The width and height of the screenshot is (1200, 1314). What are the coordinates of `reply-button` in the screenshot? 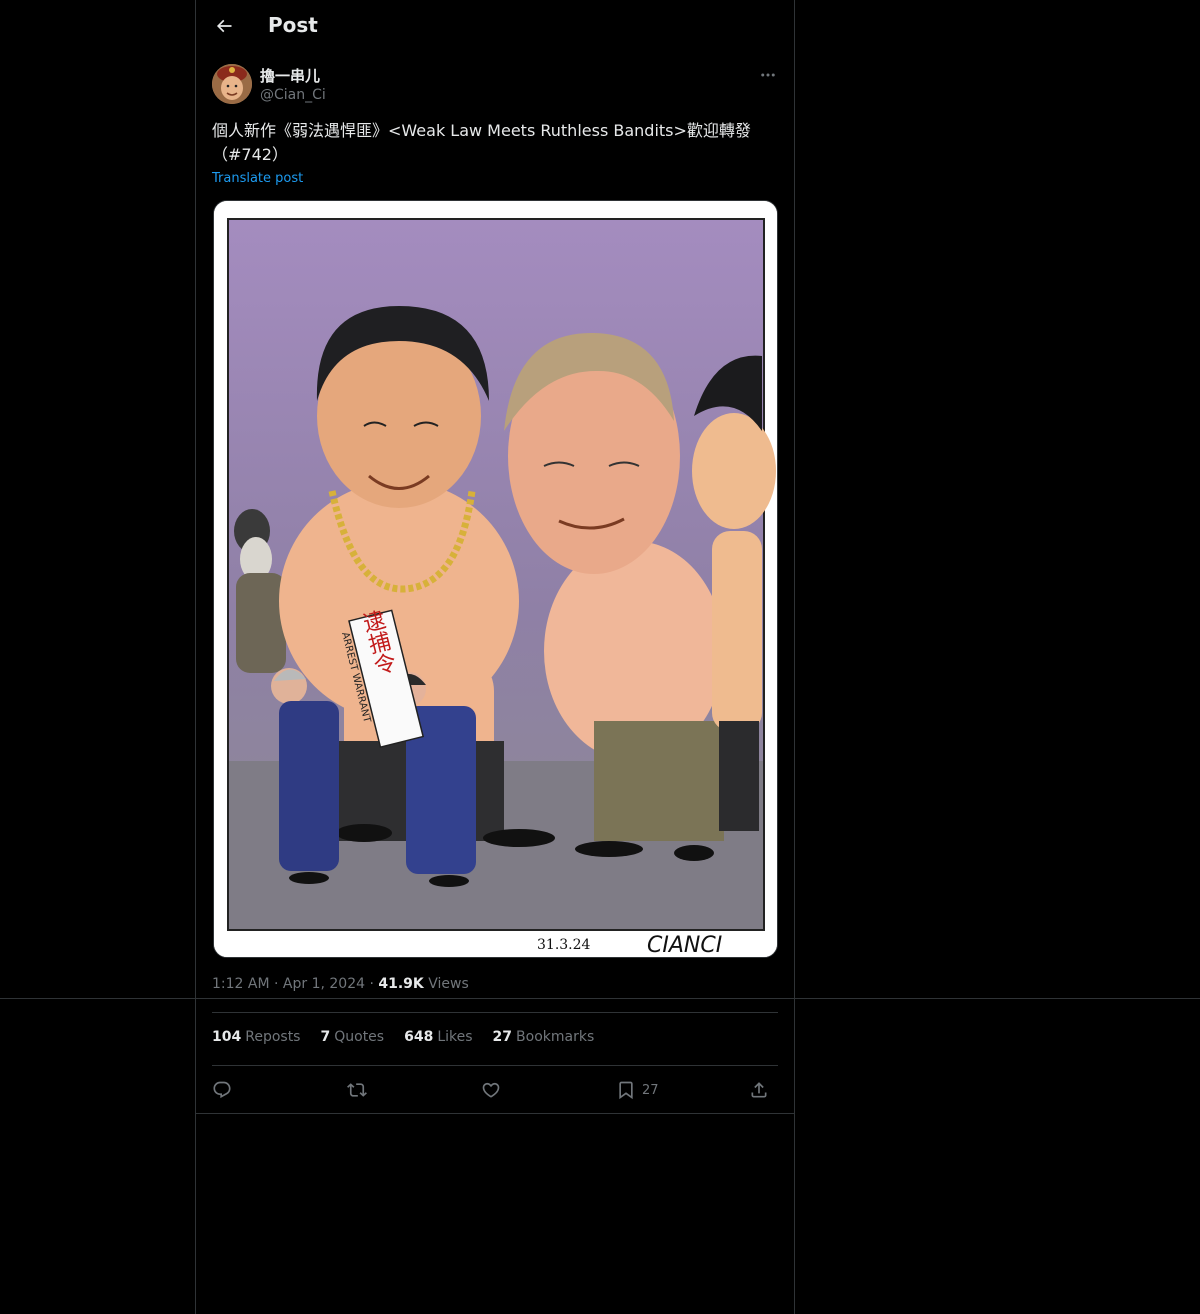 It's located at (222, 1090).